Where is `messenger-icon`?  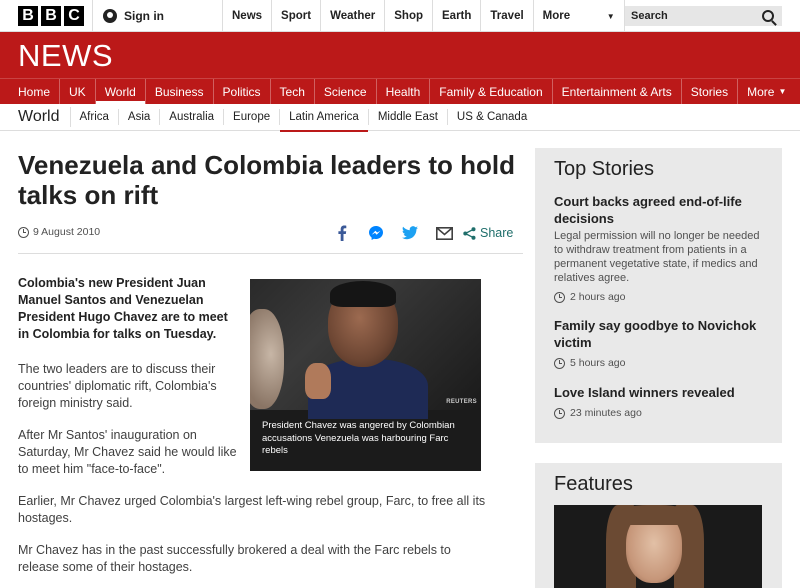
messenger-icon is located at coordinates (376, 233).